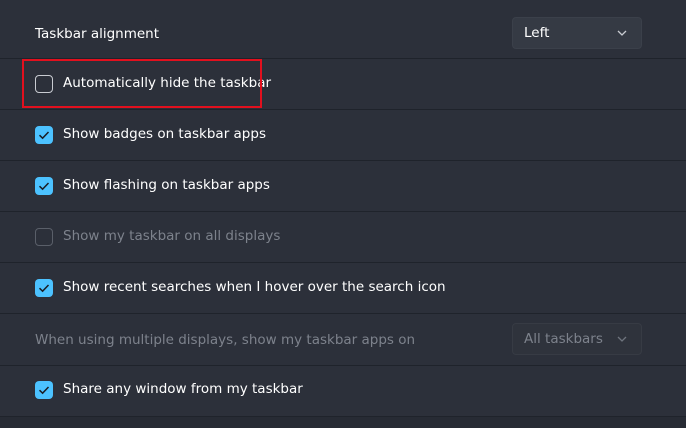  I want to click on all-displays-label: Show my taskbar on all displays, so click(172, 236).